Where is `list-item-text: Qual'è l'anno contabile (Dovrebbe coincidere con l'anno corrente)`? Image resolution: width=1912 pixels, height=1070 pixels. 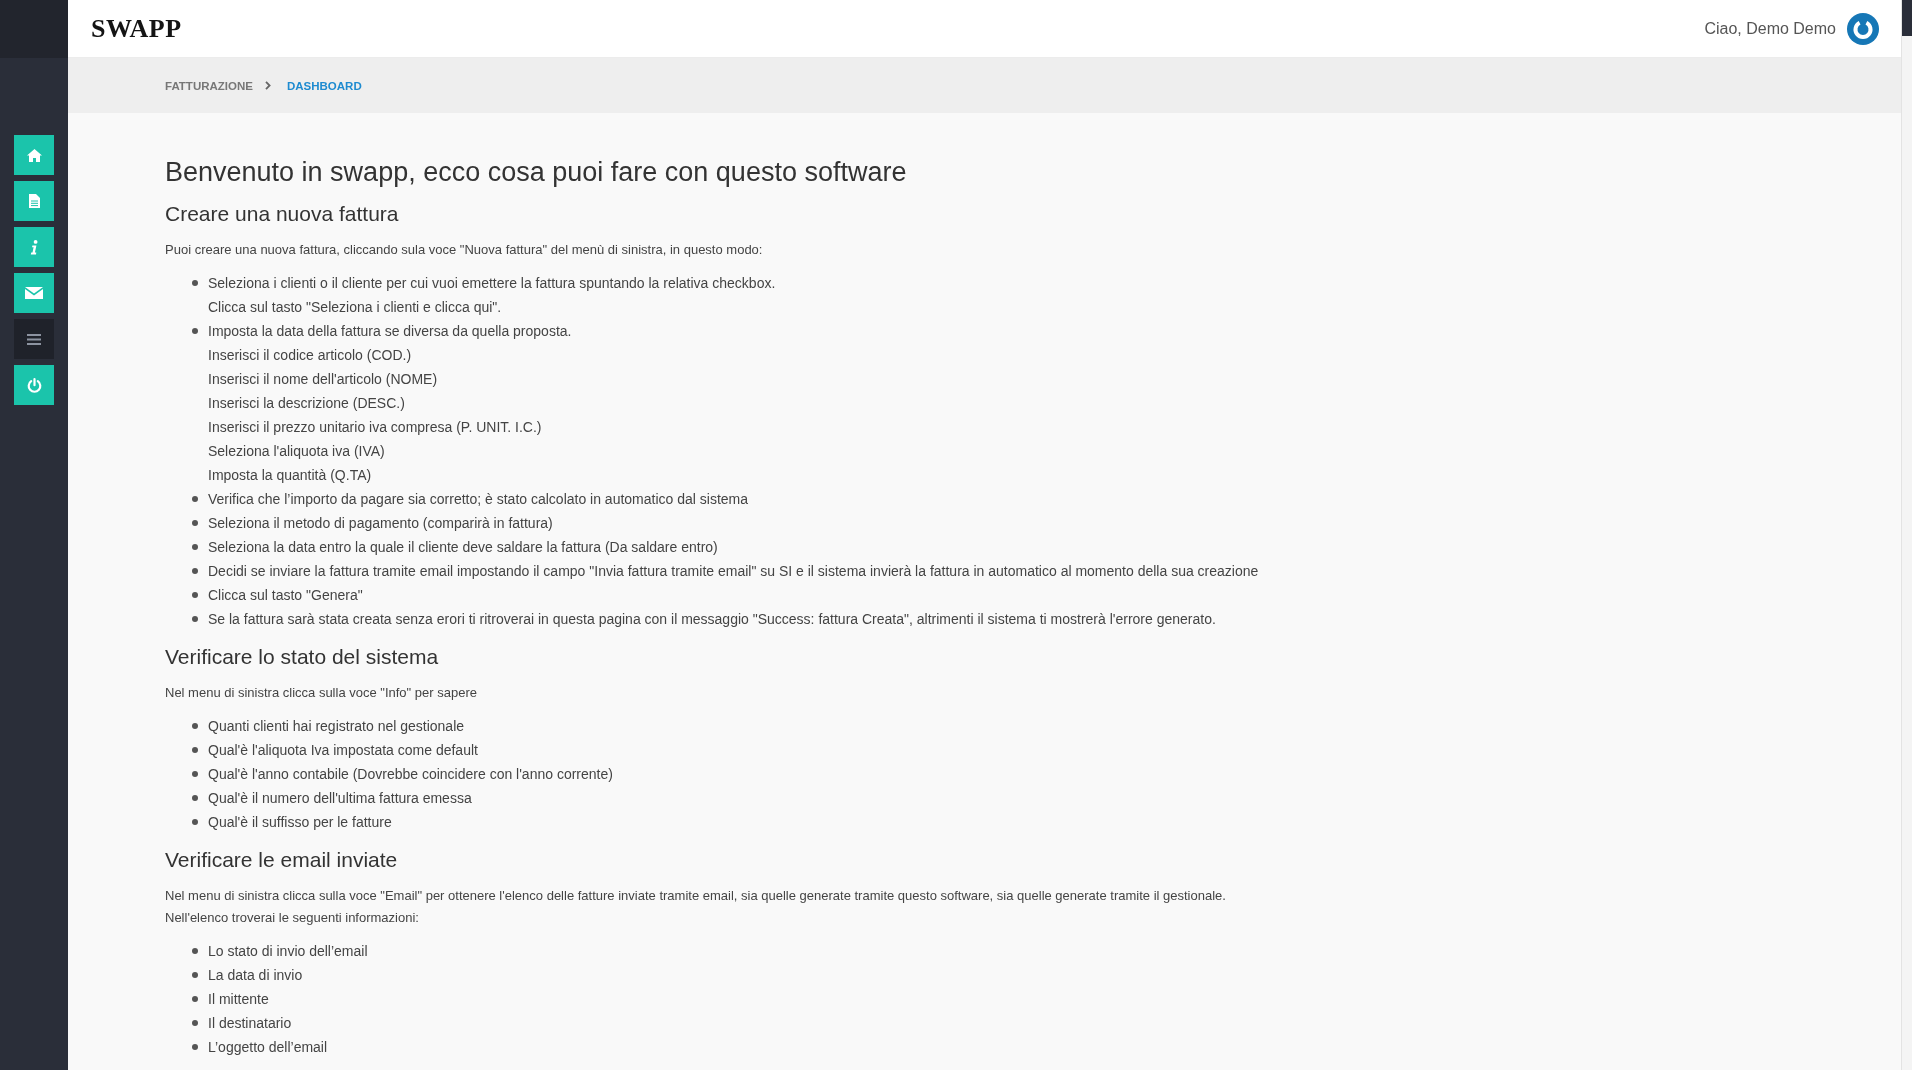
list-item-text: Qual'è l'anno contabile (Dovrebbe coincidere con l'anno corrente) is located at coordinates (410, 774).